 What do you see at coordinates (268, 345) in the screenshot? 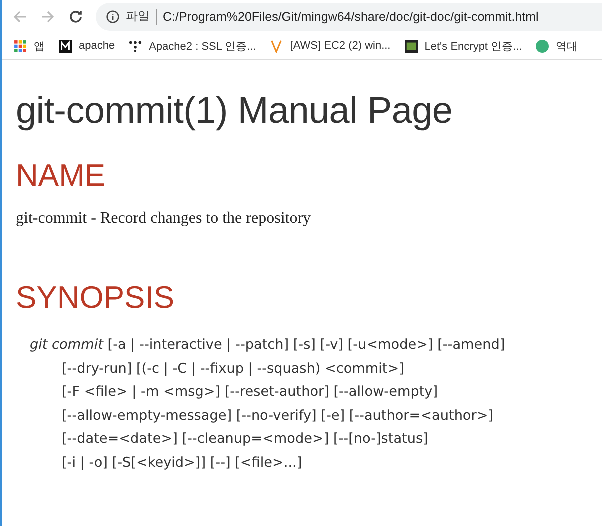
I see `synopsis-line: git commit [-a | --interactive | --patch] [-s] [-v] [-u<mode>] [--amend]` at bounding box center [268, 345].